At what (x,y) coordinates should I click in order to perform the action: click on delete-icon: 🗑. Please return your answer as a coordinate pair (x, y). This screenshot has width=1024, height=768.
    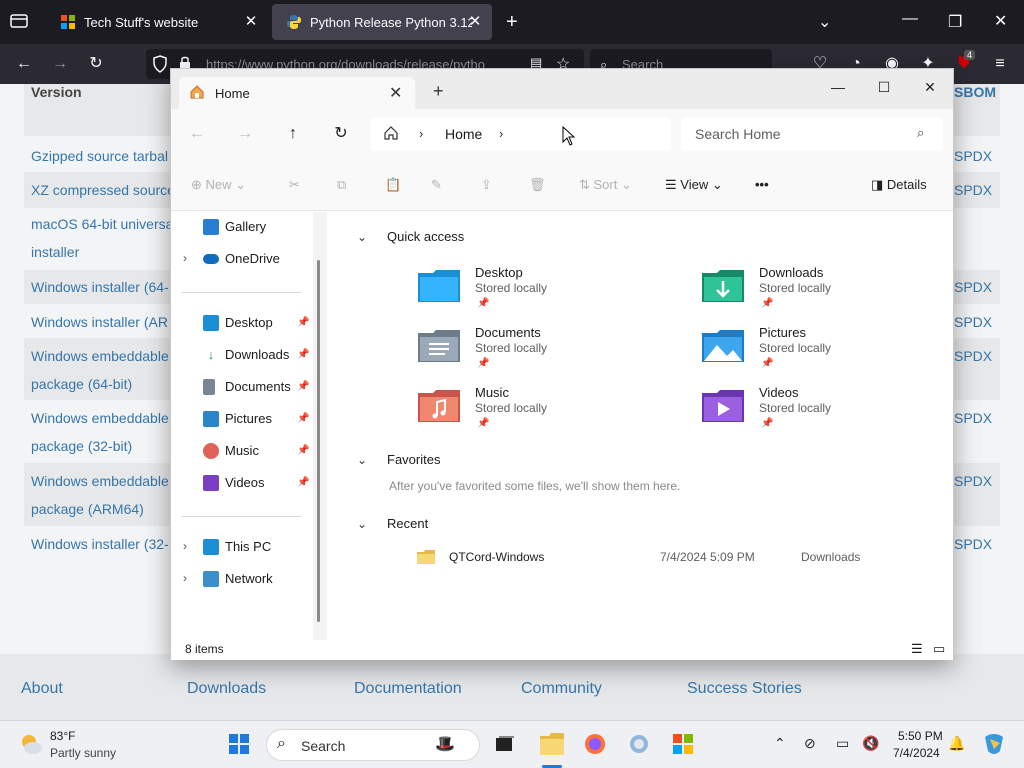
    Looking at the image, I should click on (537, 185).